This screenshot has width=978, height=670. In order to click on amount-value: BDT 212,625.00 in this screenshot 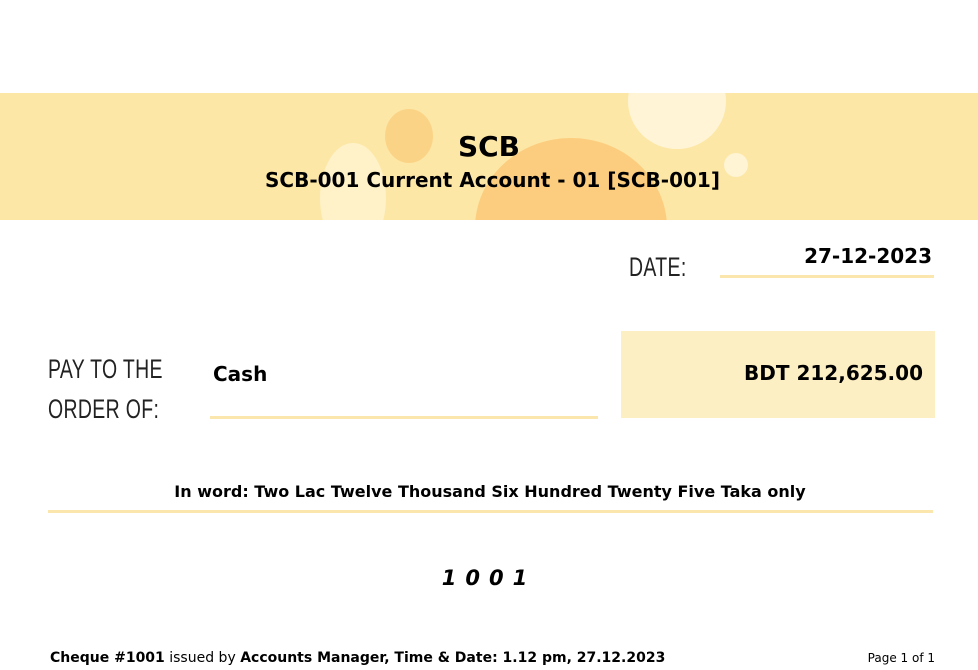, I will do `click(833, 373)`.